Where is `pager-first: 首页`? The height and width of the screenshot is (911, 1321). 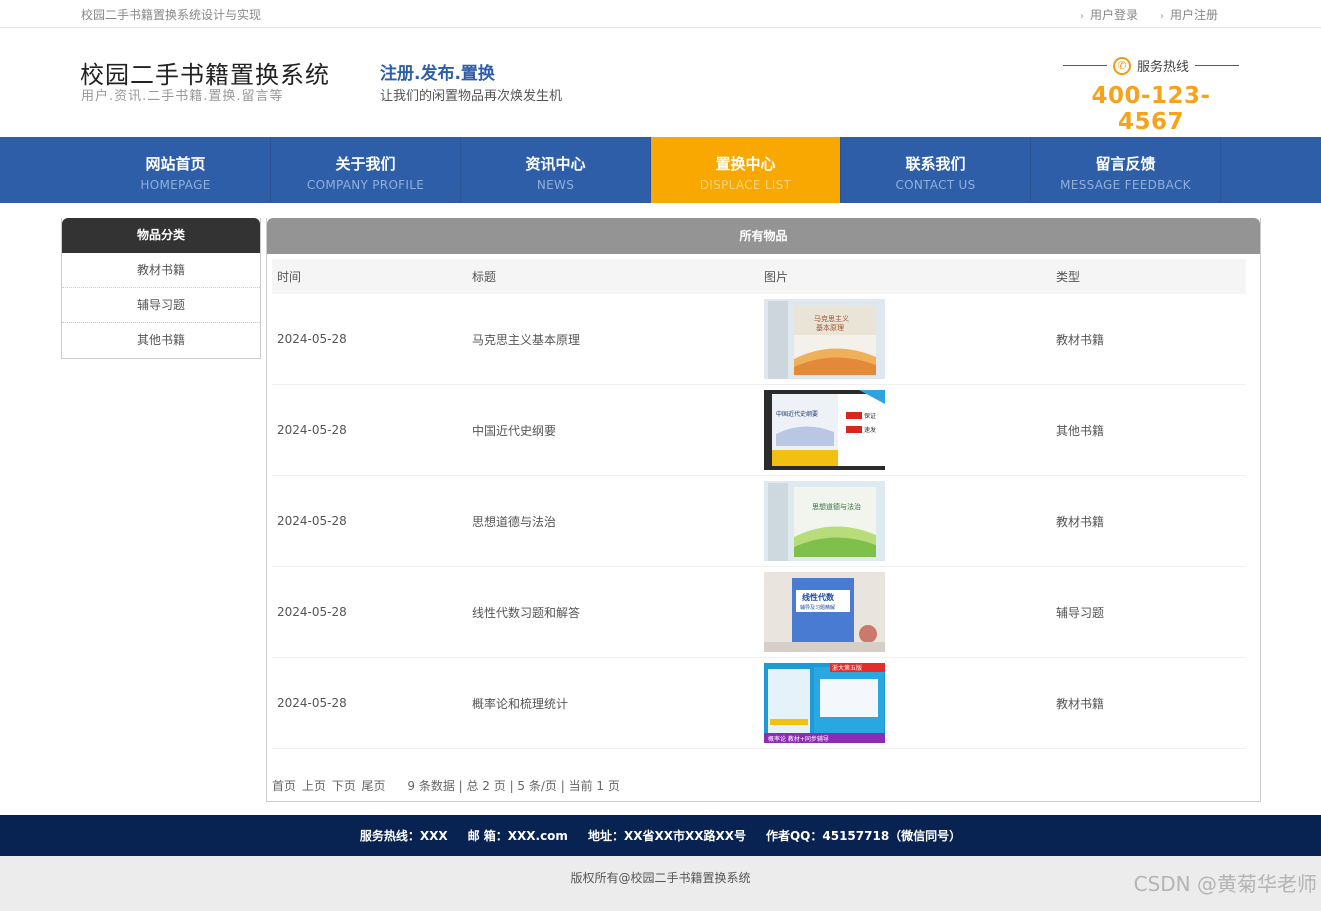
pager-first: 首页 is located at coordinates (284, 786).